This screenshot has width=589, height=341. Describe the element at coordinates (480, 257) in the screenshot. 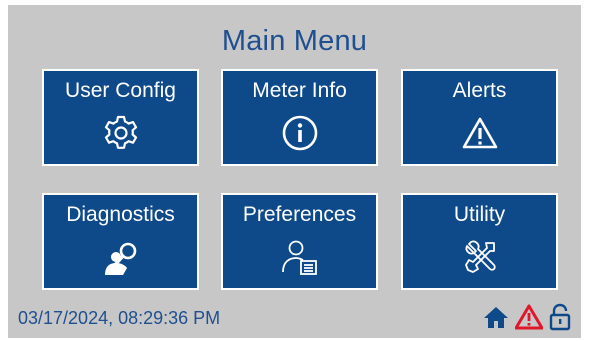

I see `tools-icon` at that location.